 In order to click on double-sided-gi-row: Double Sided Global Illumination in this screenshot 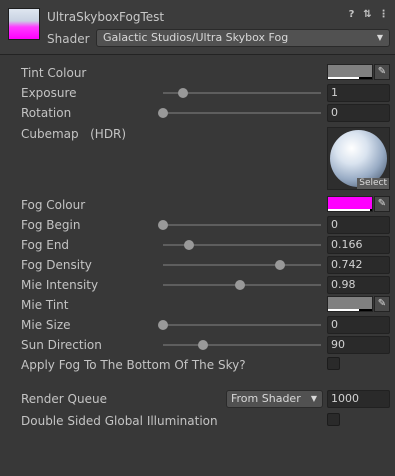, I will do `click(197, 421)`.